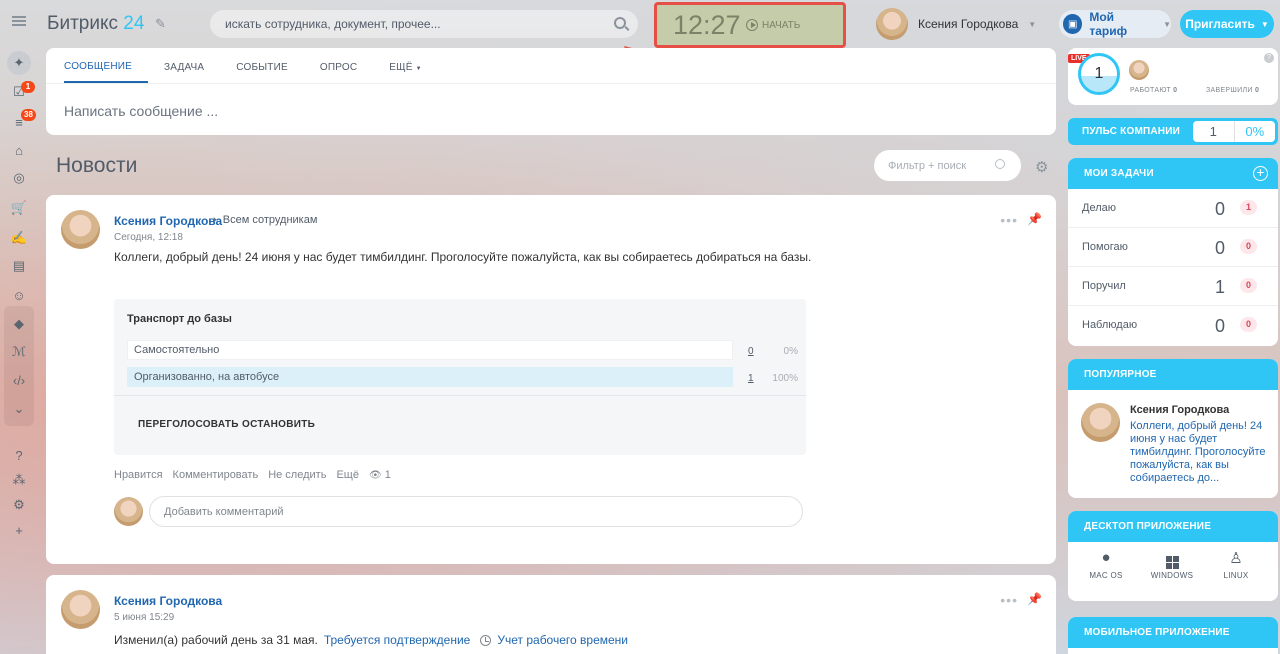  What do you see at coordinates (19, 530) in the screenshot?
I see `add-nav-icon: +` at bounding box center [19, 530].